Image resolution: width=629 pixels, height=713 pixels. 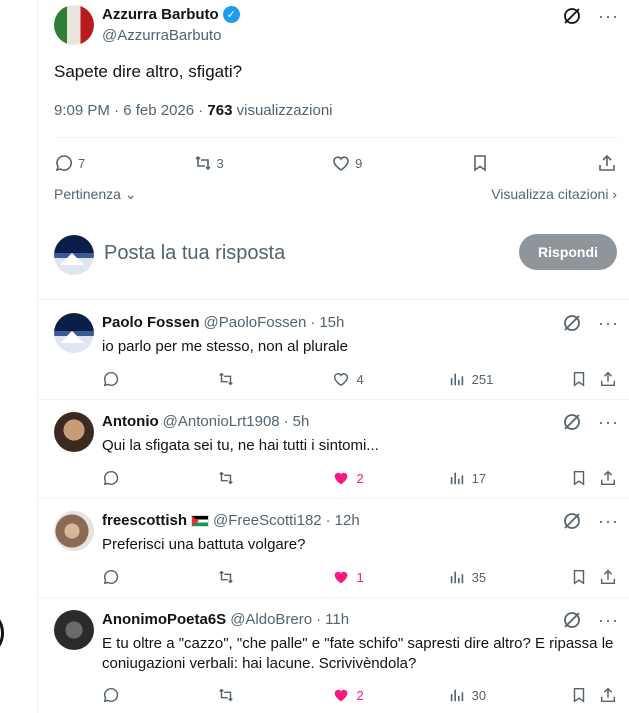 I want to click on reply-author-name: Paolo Fossen, so click(x=151, y=322).